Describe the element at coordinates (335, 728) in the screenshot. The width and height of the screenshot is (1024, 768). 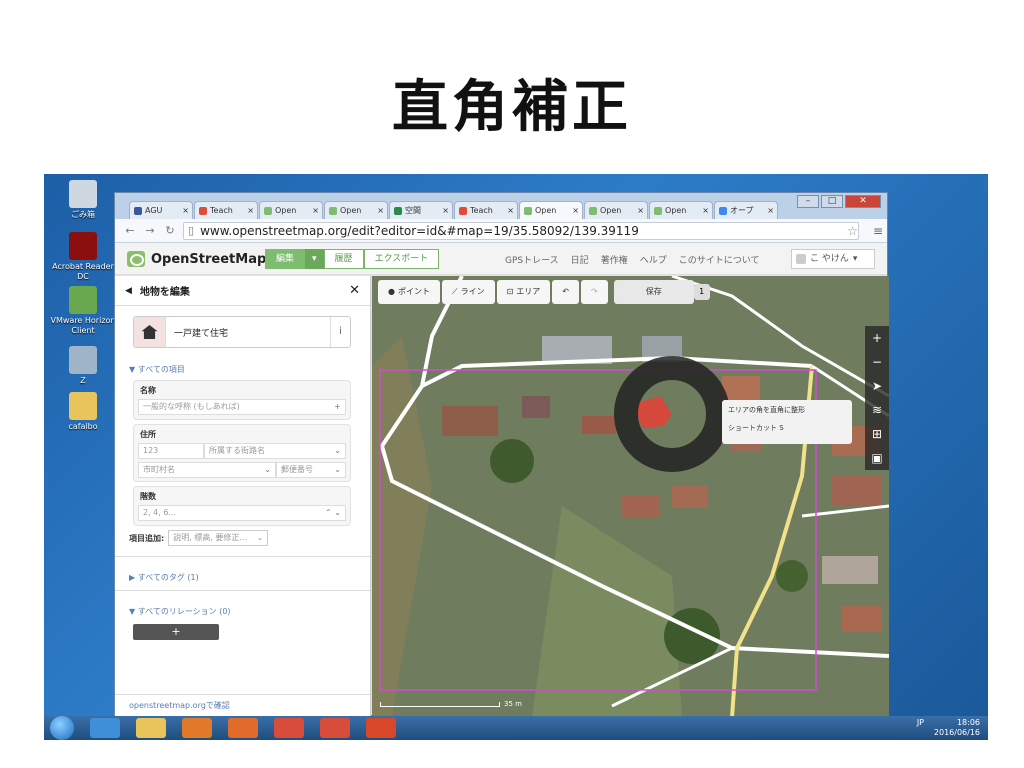
I see `chrome-active-icon` at that location.